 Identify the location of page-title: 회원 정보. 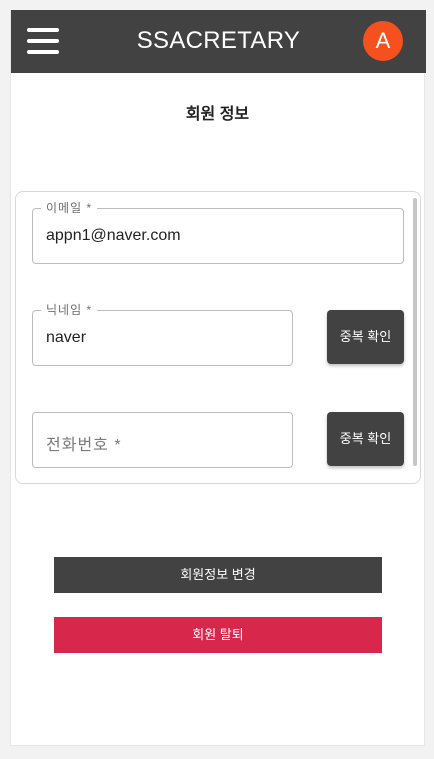
(217, 114).